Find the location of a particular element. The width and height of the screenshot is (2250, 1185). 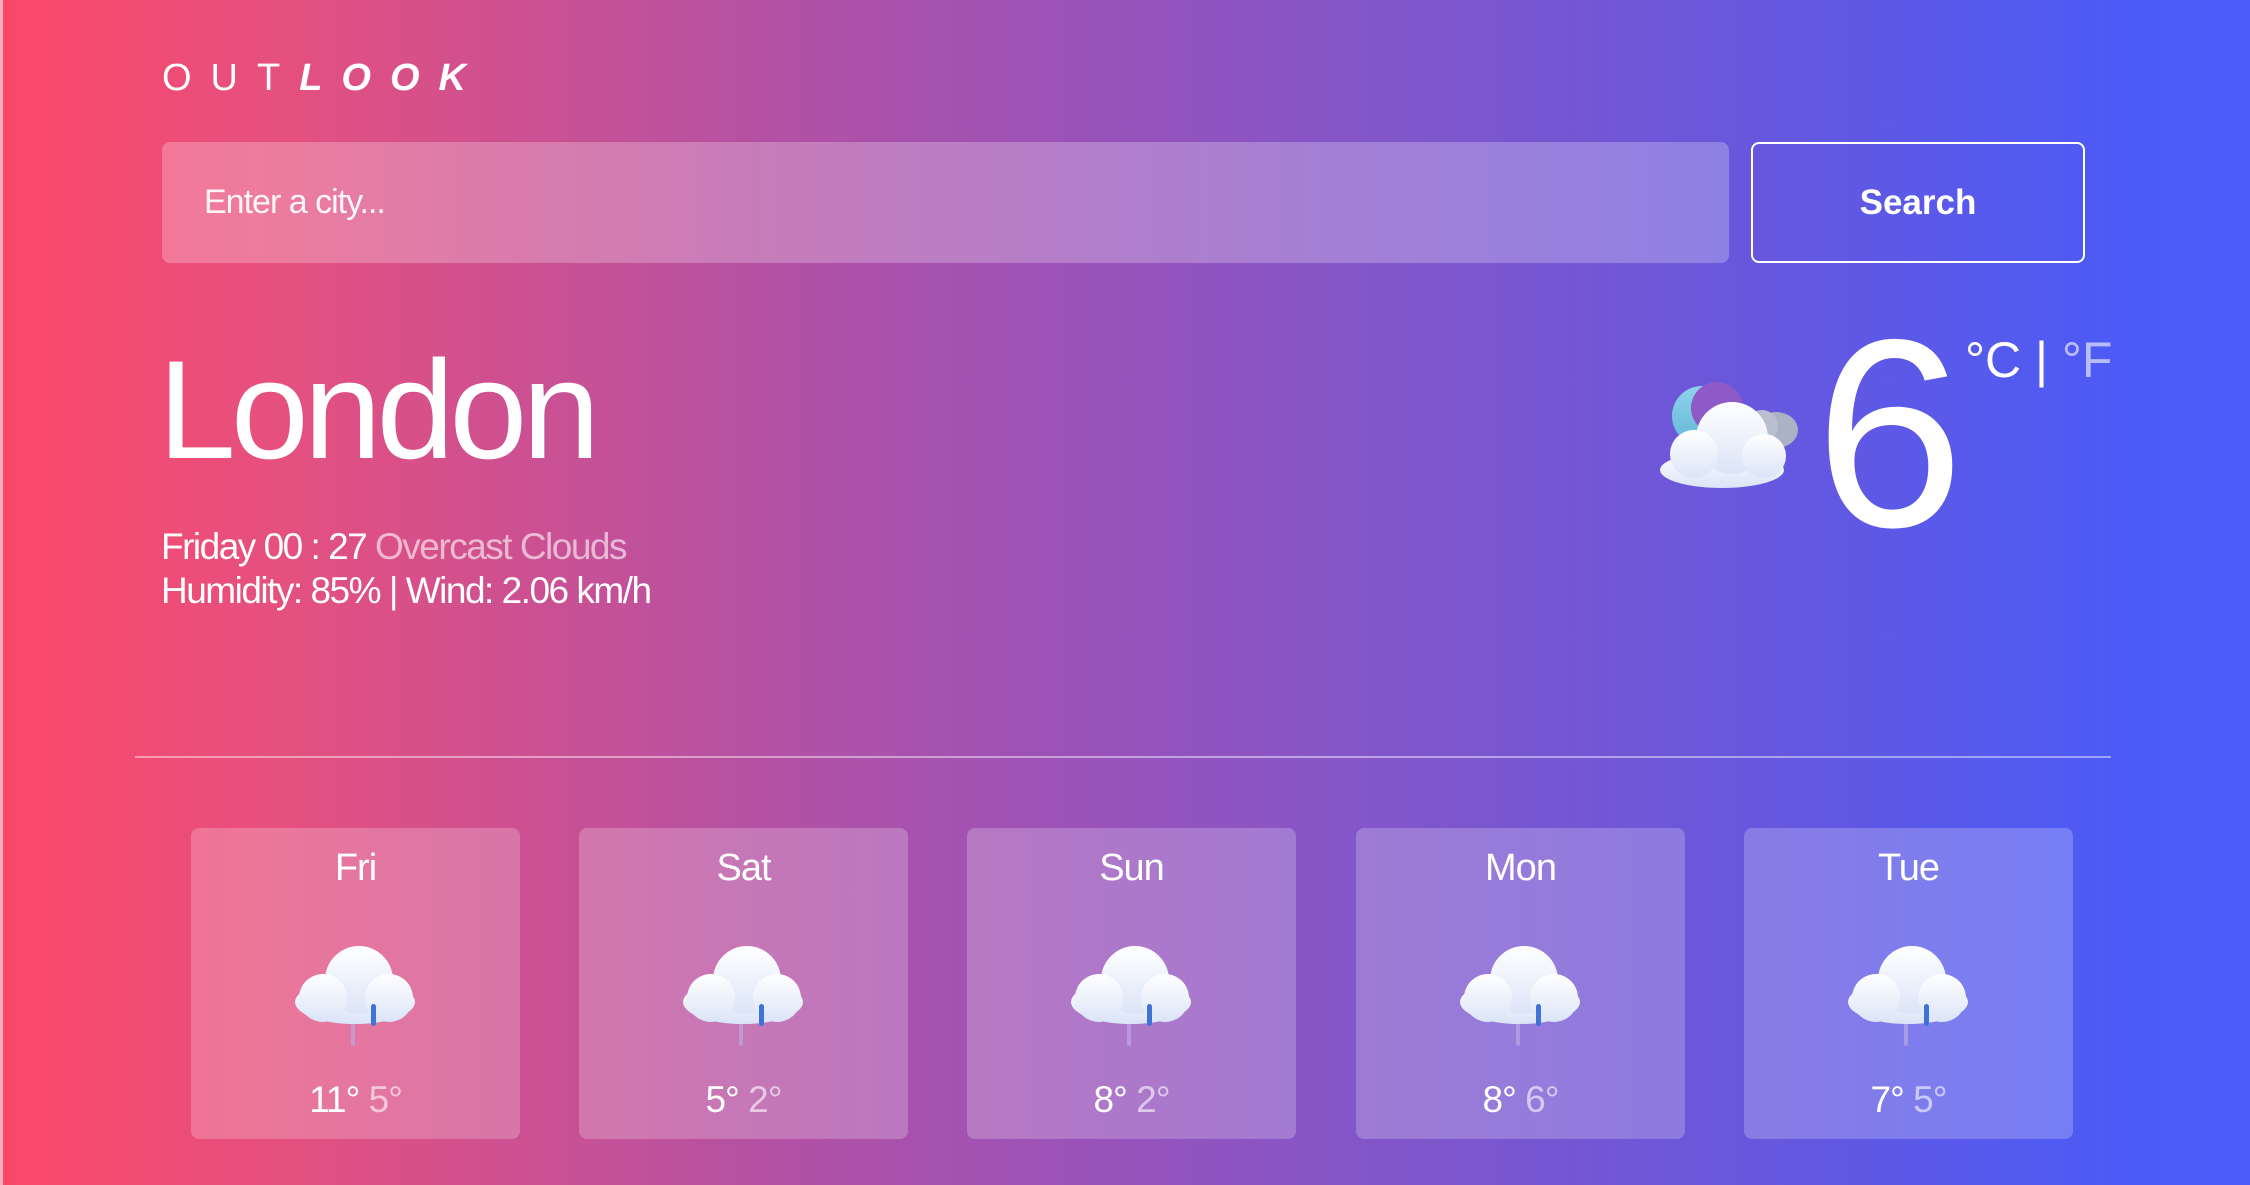

forecast-card: Sat 5° 2° is located at coordinates (743, 983).